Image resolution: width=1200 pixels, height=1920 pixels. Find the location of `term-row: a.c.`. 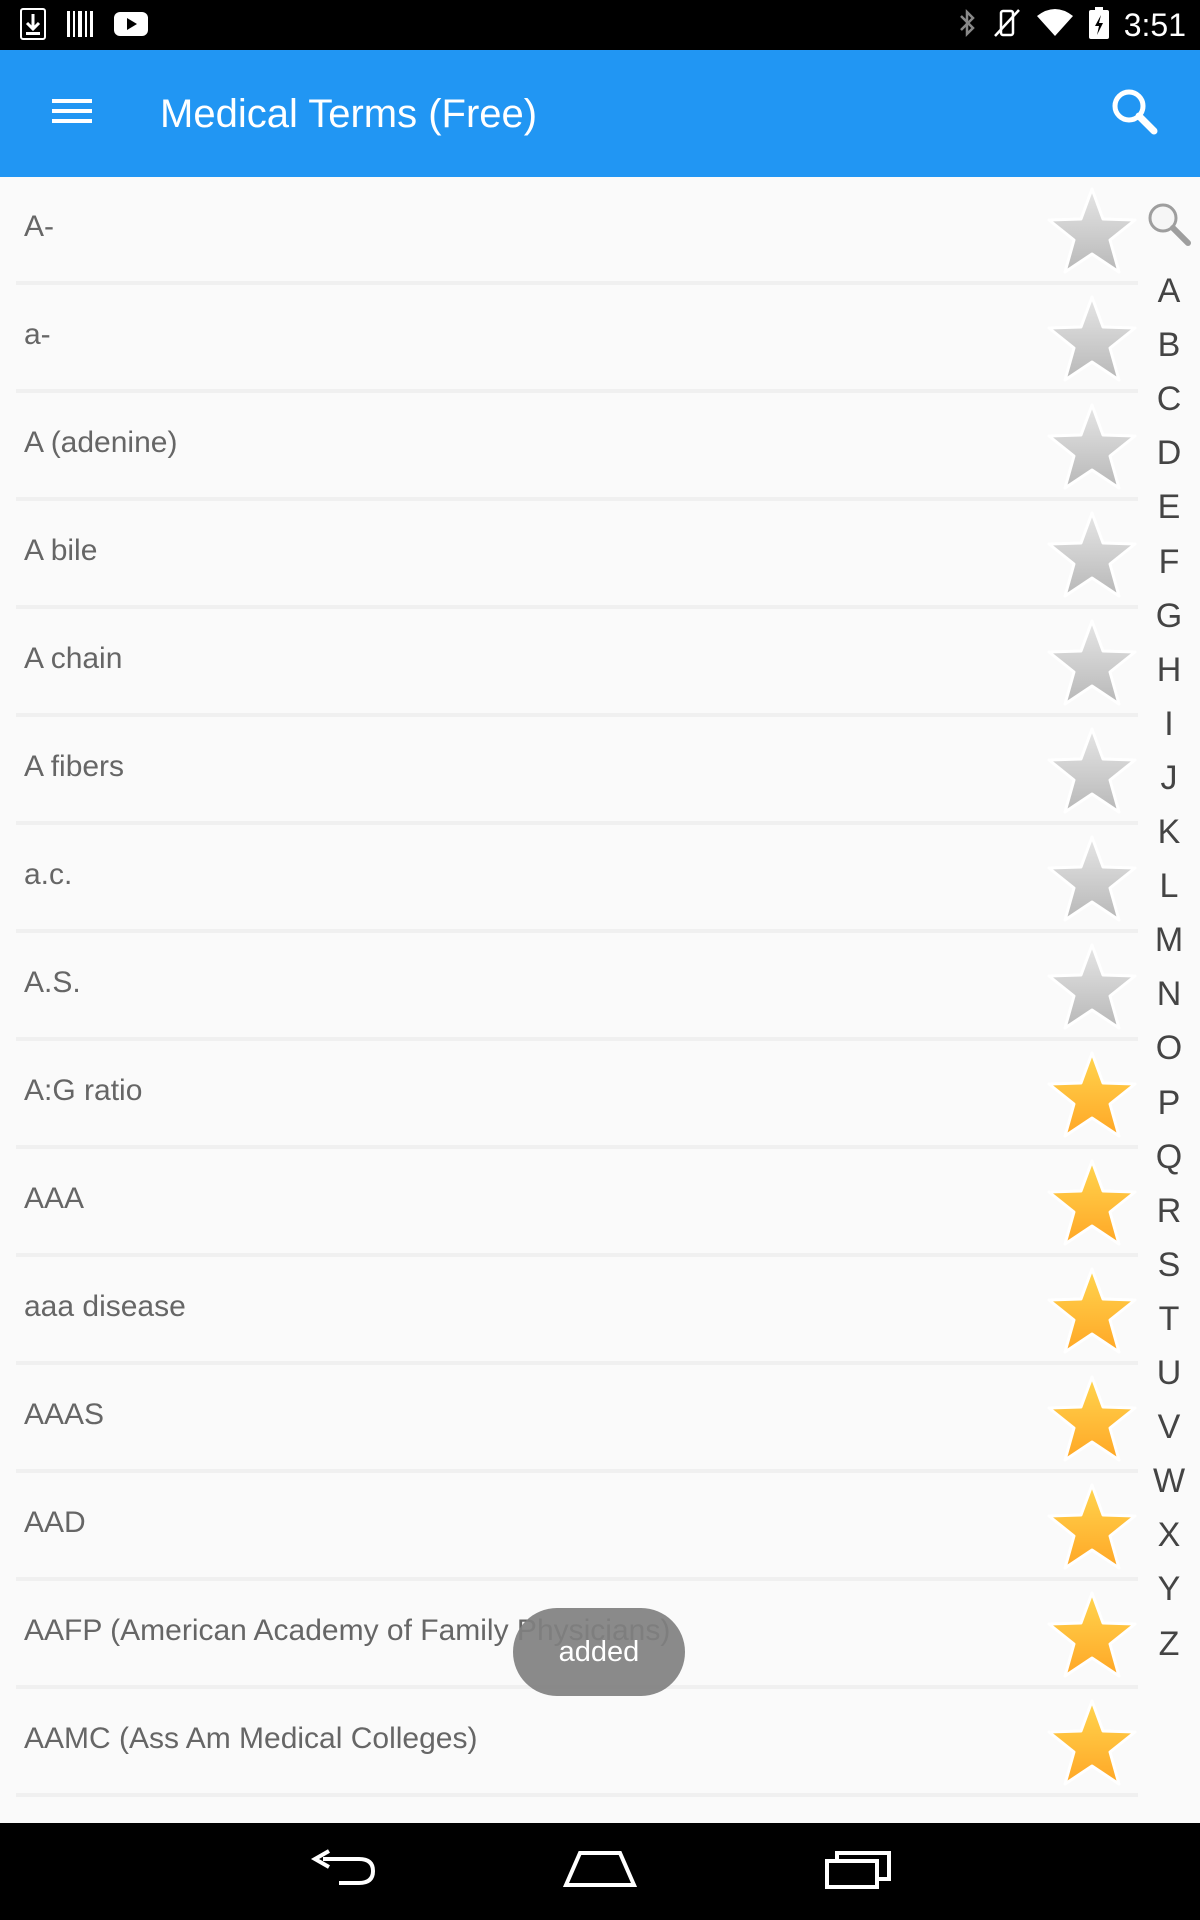

term-row: a.c. is located at coordinates (569, 879).